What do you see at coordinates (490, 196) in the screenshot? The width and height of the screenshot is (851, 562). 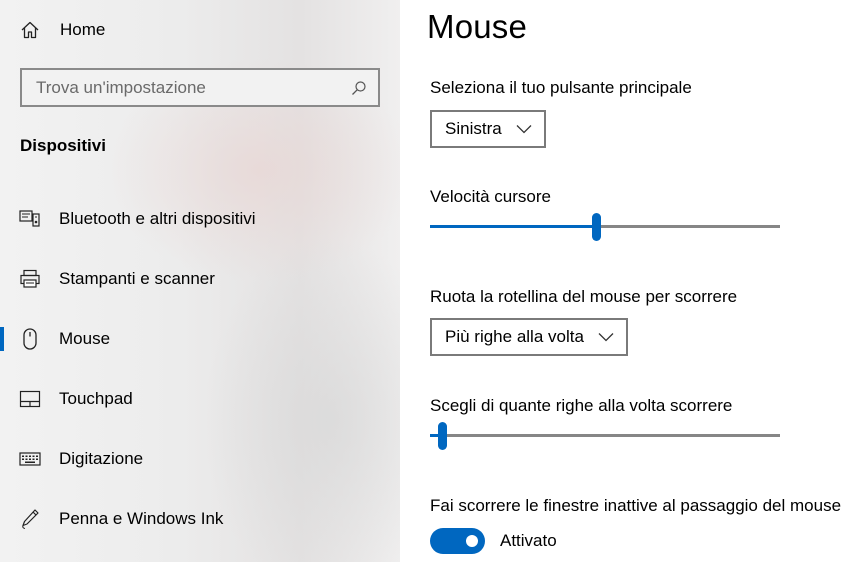 I see `cursor-speed-label: Velocità cursore` at bounding box center [490, 196].